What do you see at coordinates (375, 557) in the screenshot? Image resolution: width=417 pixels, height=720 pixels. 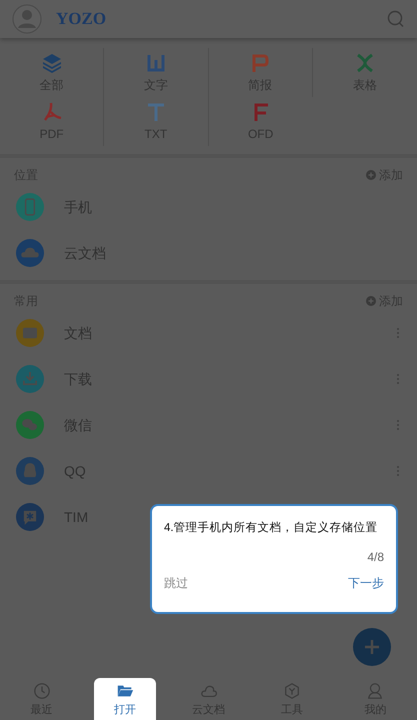 I see `step-counter: 4/8` at bounding box center [375, 557].